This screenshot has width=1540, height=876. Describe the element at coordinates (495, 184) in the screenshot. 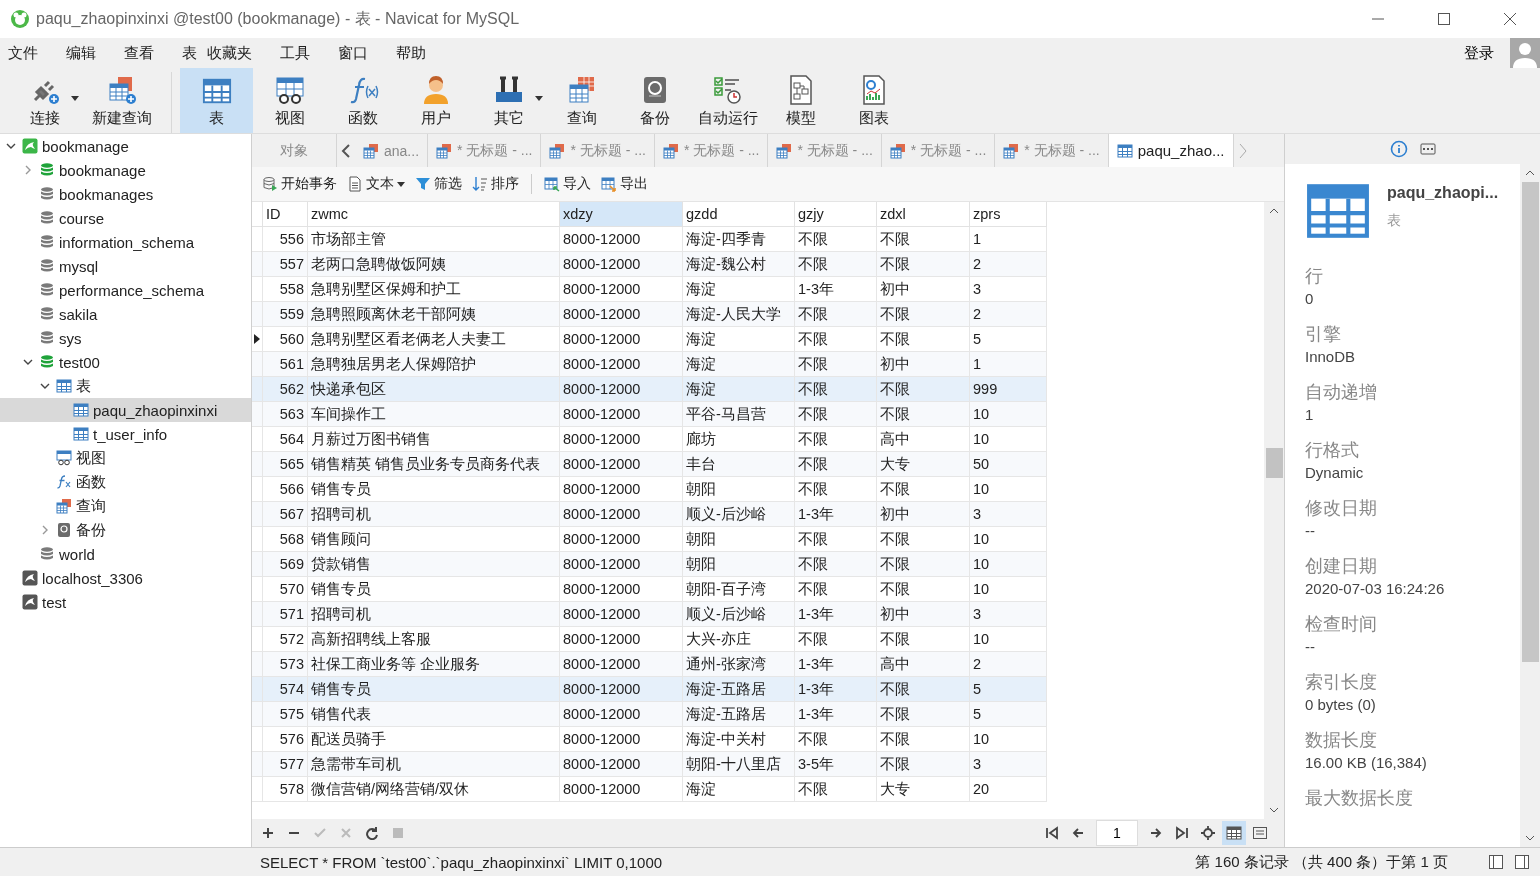

I see `action-button: 排序` at that location.